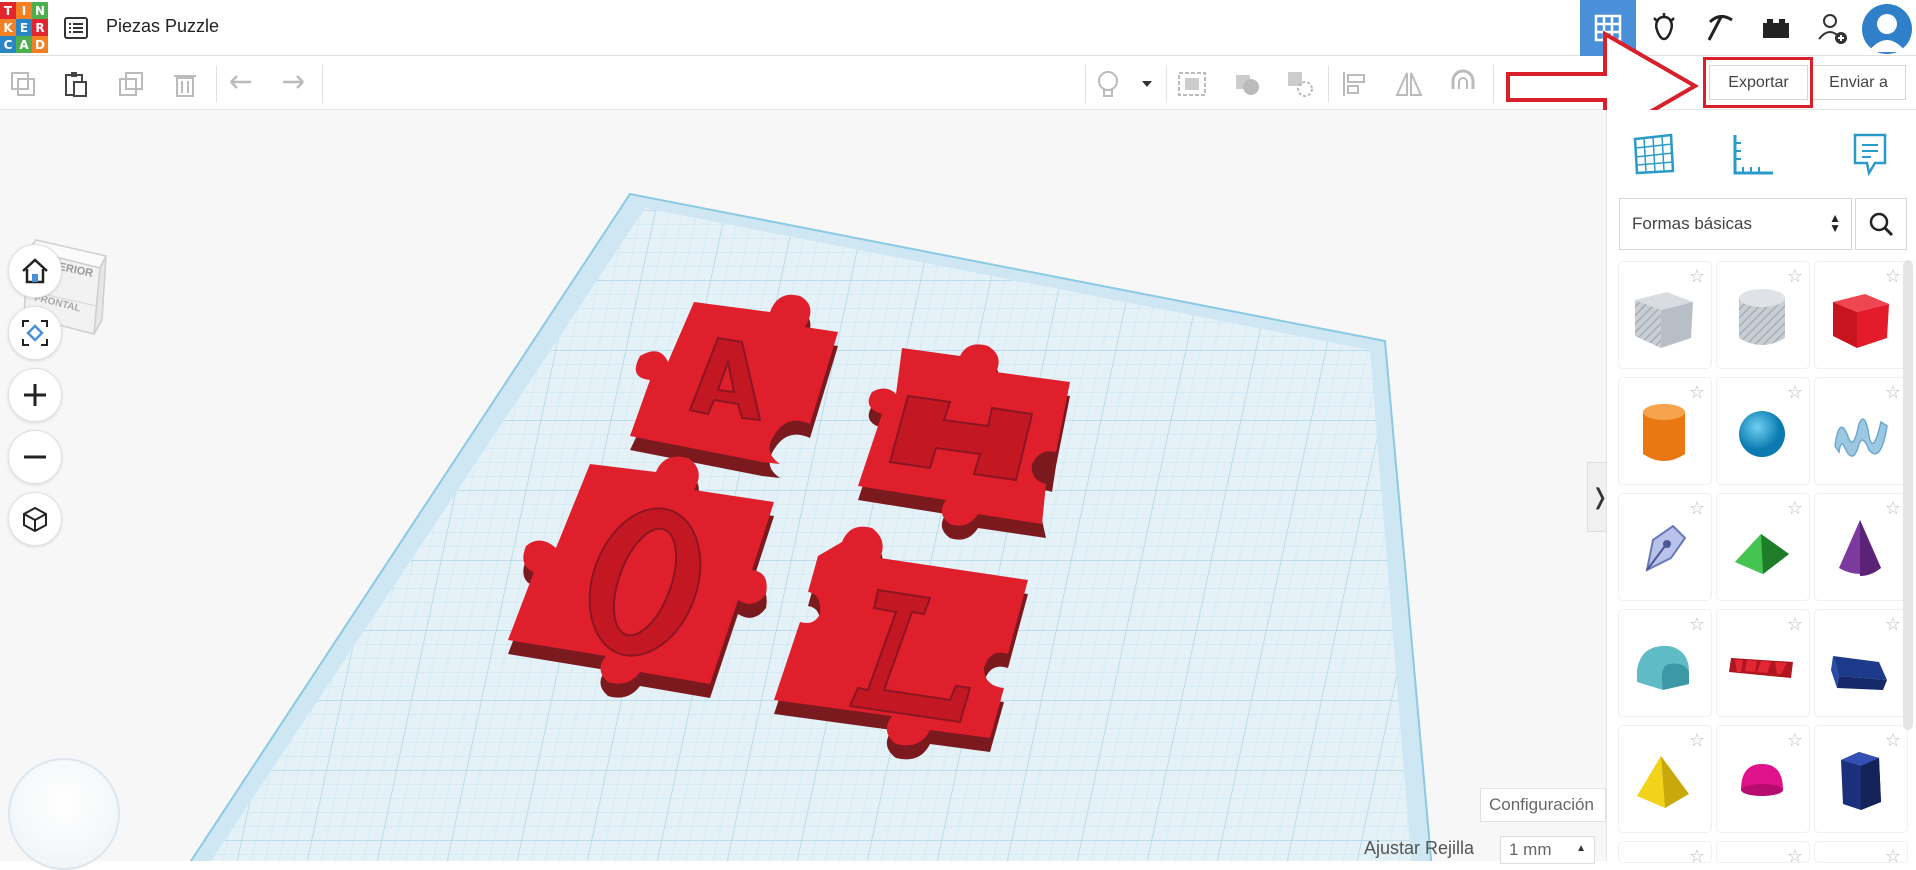 The width and height of the screenshot is (1916, 870). I want to click on half-sphere-icon, so click(1762, 780).